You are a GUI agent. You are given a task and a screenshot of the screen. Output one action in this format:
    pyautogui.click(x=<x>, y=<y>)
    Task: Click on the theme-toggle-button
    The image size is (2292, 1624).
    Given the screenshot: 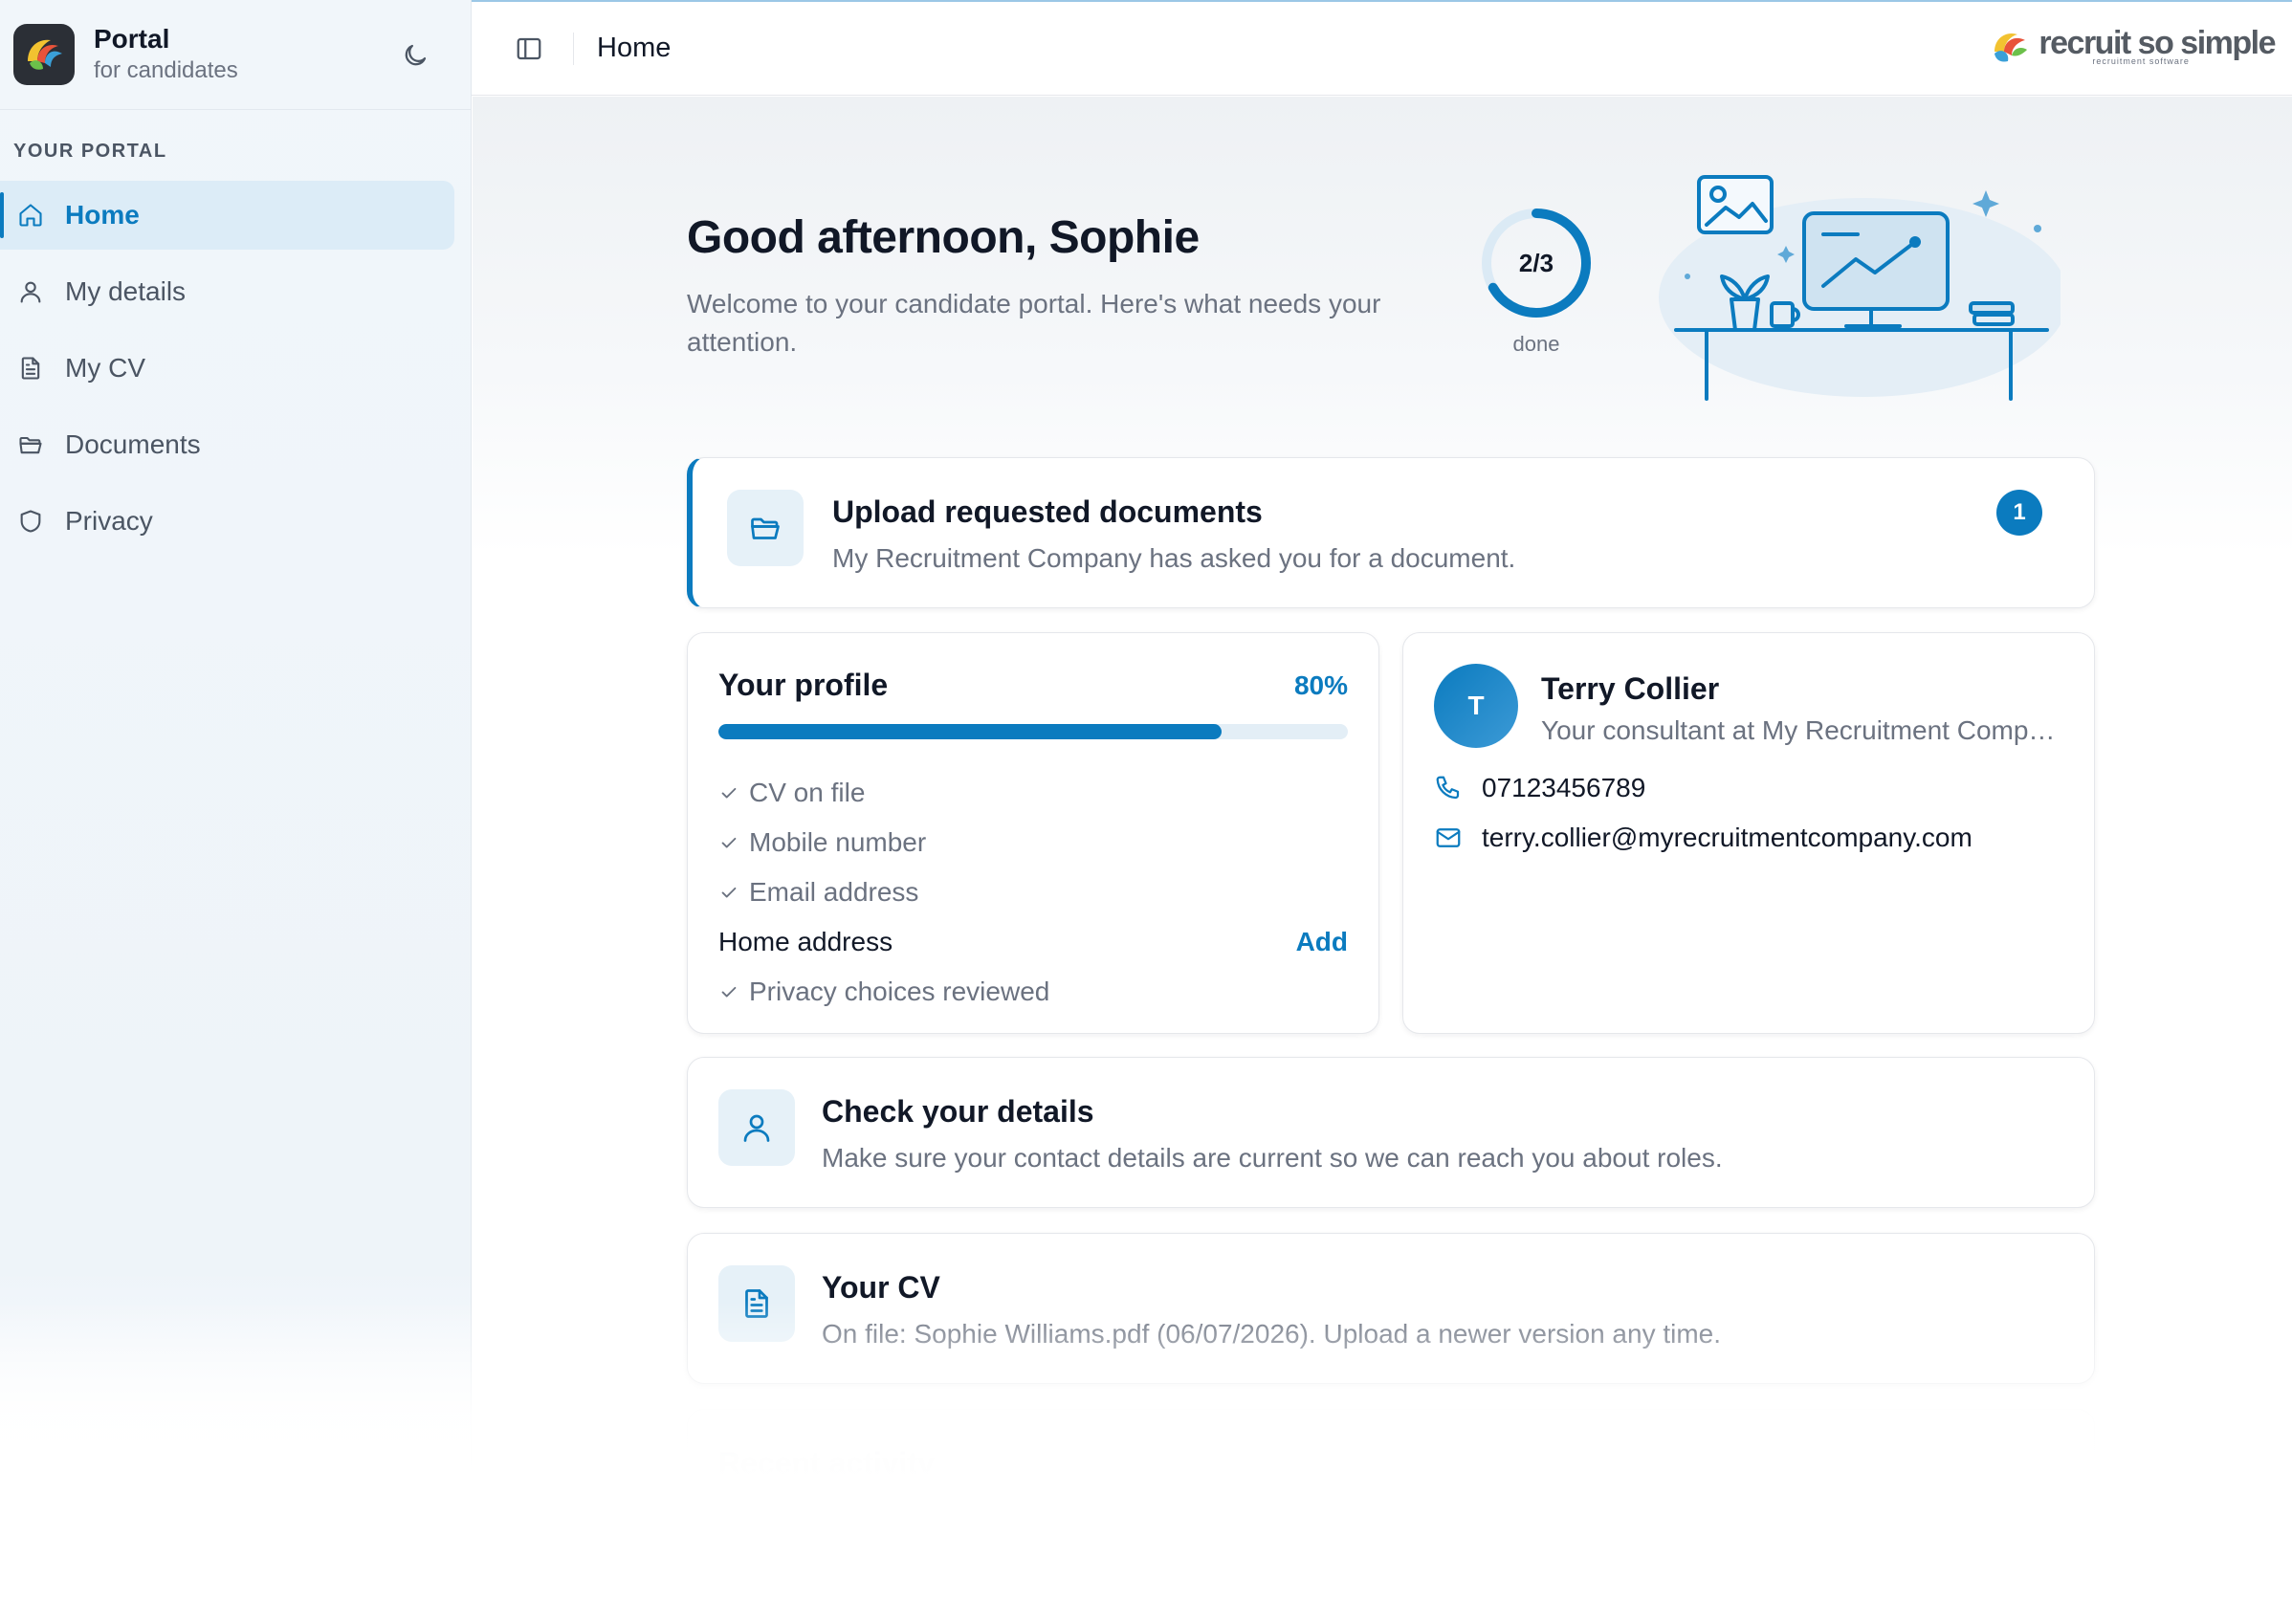 What is the action you would take?
    pyautogui.click(x=415, y=55)
    